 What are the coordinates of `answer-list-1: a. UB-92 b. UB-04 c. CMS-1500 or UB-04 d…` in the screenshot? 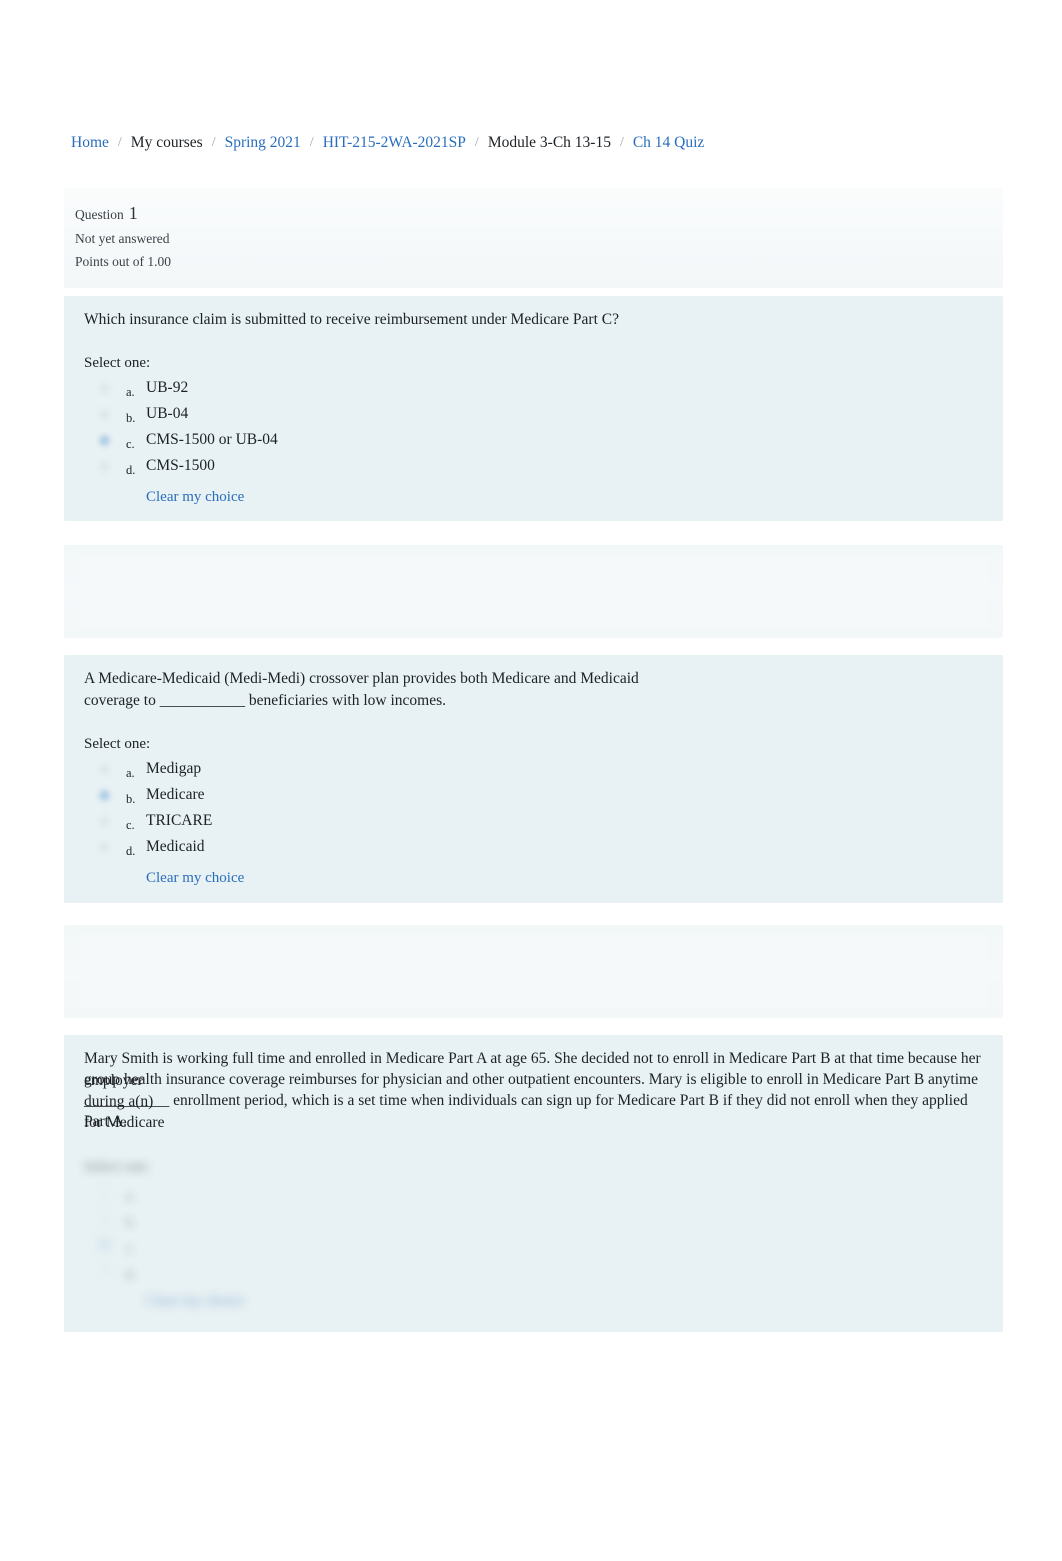 It's located at (397, 440).